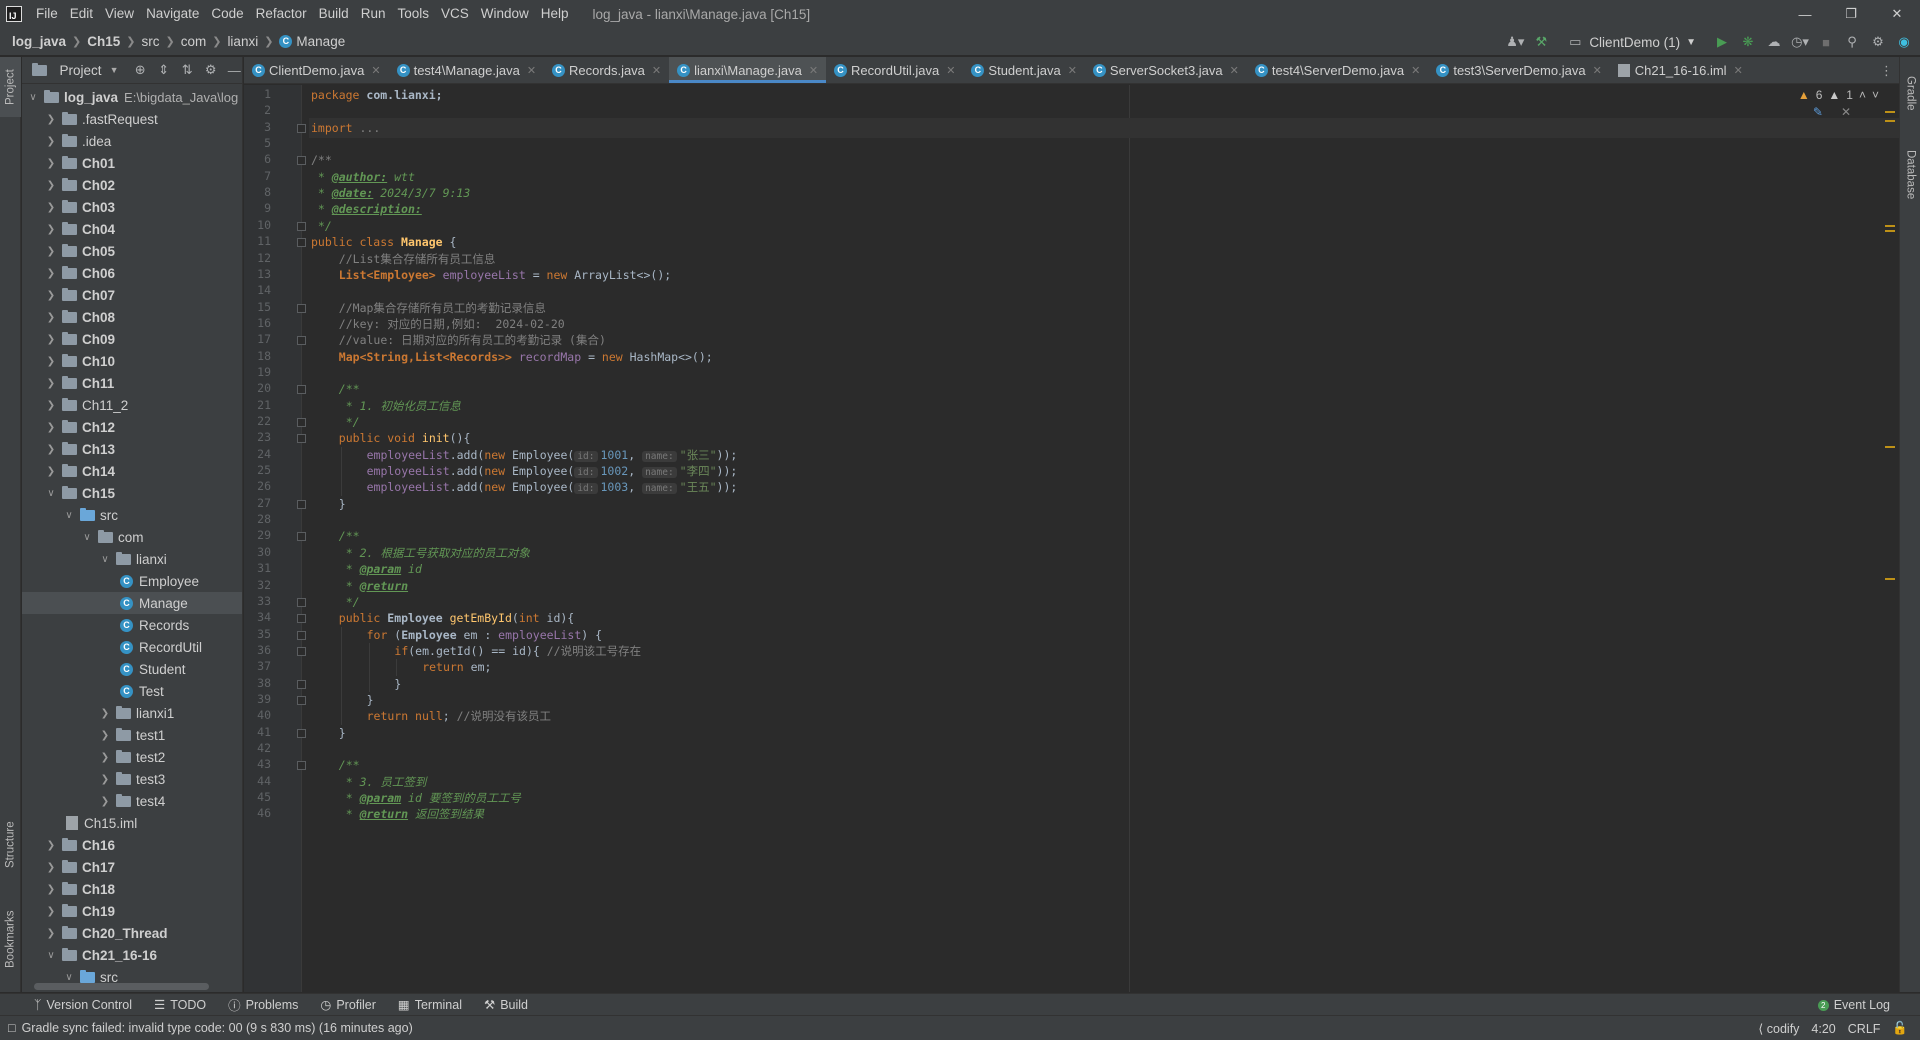 This screenshot has width=1920, height=1040. What do you see at coordinates (211, 70) in the screenshot?
I see `options-gear-icon: ⚙` at bounding box center [211, 70].